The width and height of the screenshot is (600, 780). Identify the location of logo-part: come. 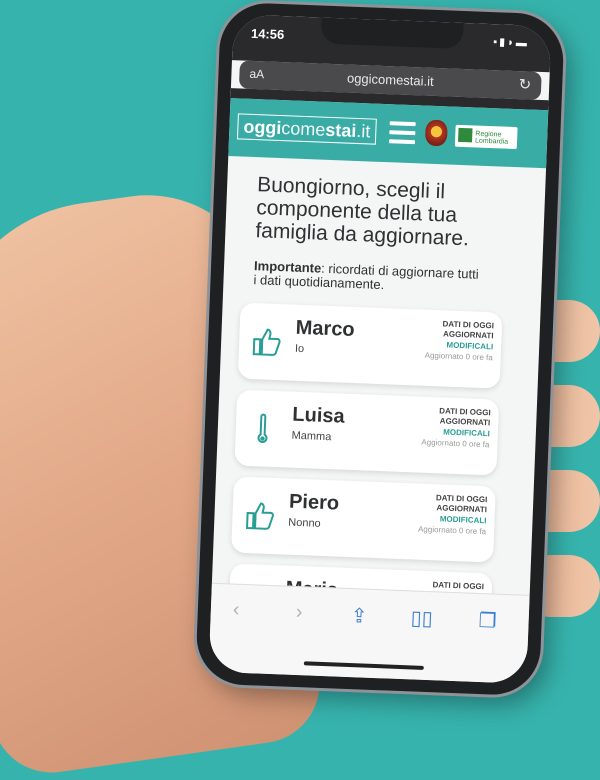
(303, 129).